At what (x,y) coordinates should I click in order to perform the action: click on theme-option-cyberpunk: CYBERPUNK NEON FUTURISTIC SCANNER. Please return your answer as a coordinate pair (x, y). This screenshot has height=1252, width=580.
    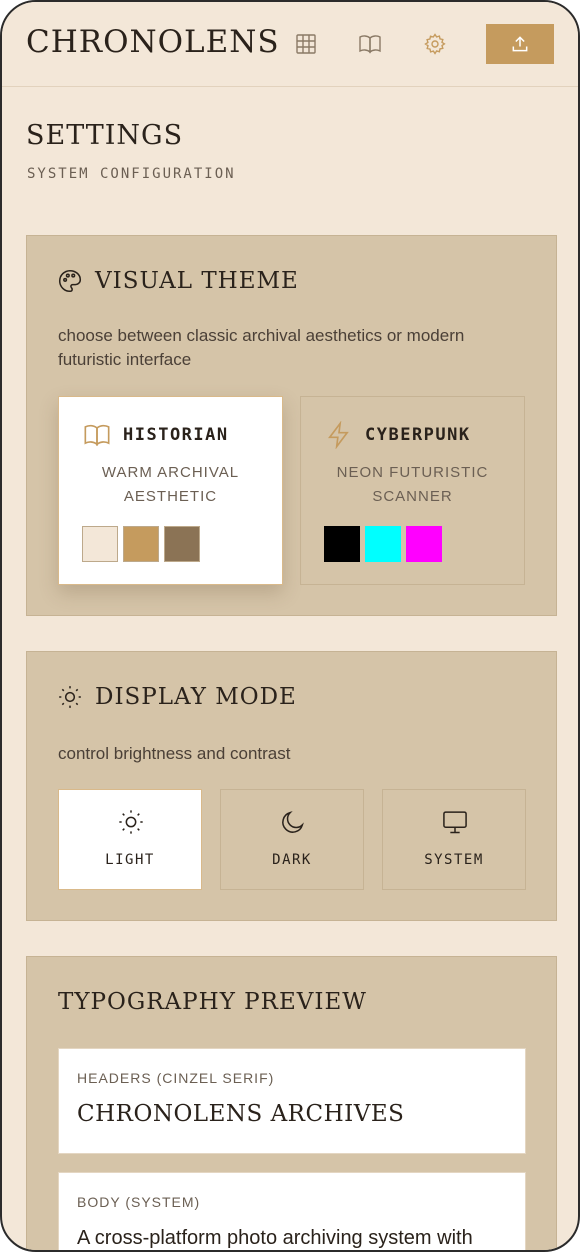
    Looking at the image, I should click on (412, 490).